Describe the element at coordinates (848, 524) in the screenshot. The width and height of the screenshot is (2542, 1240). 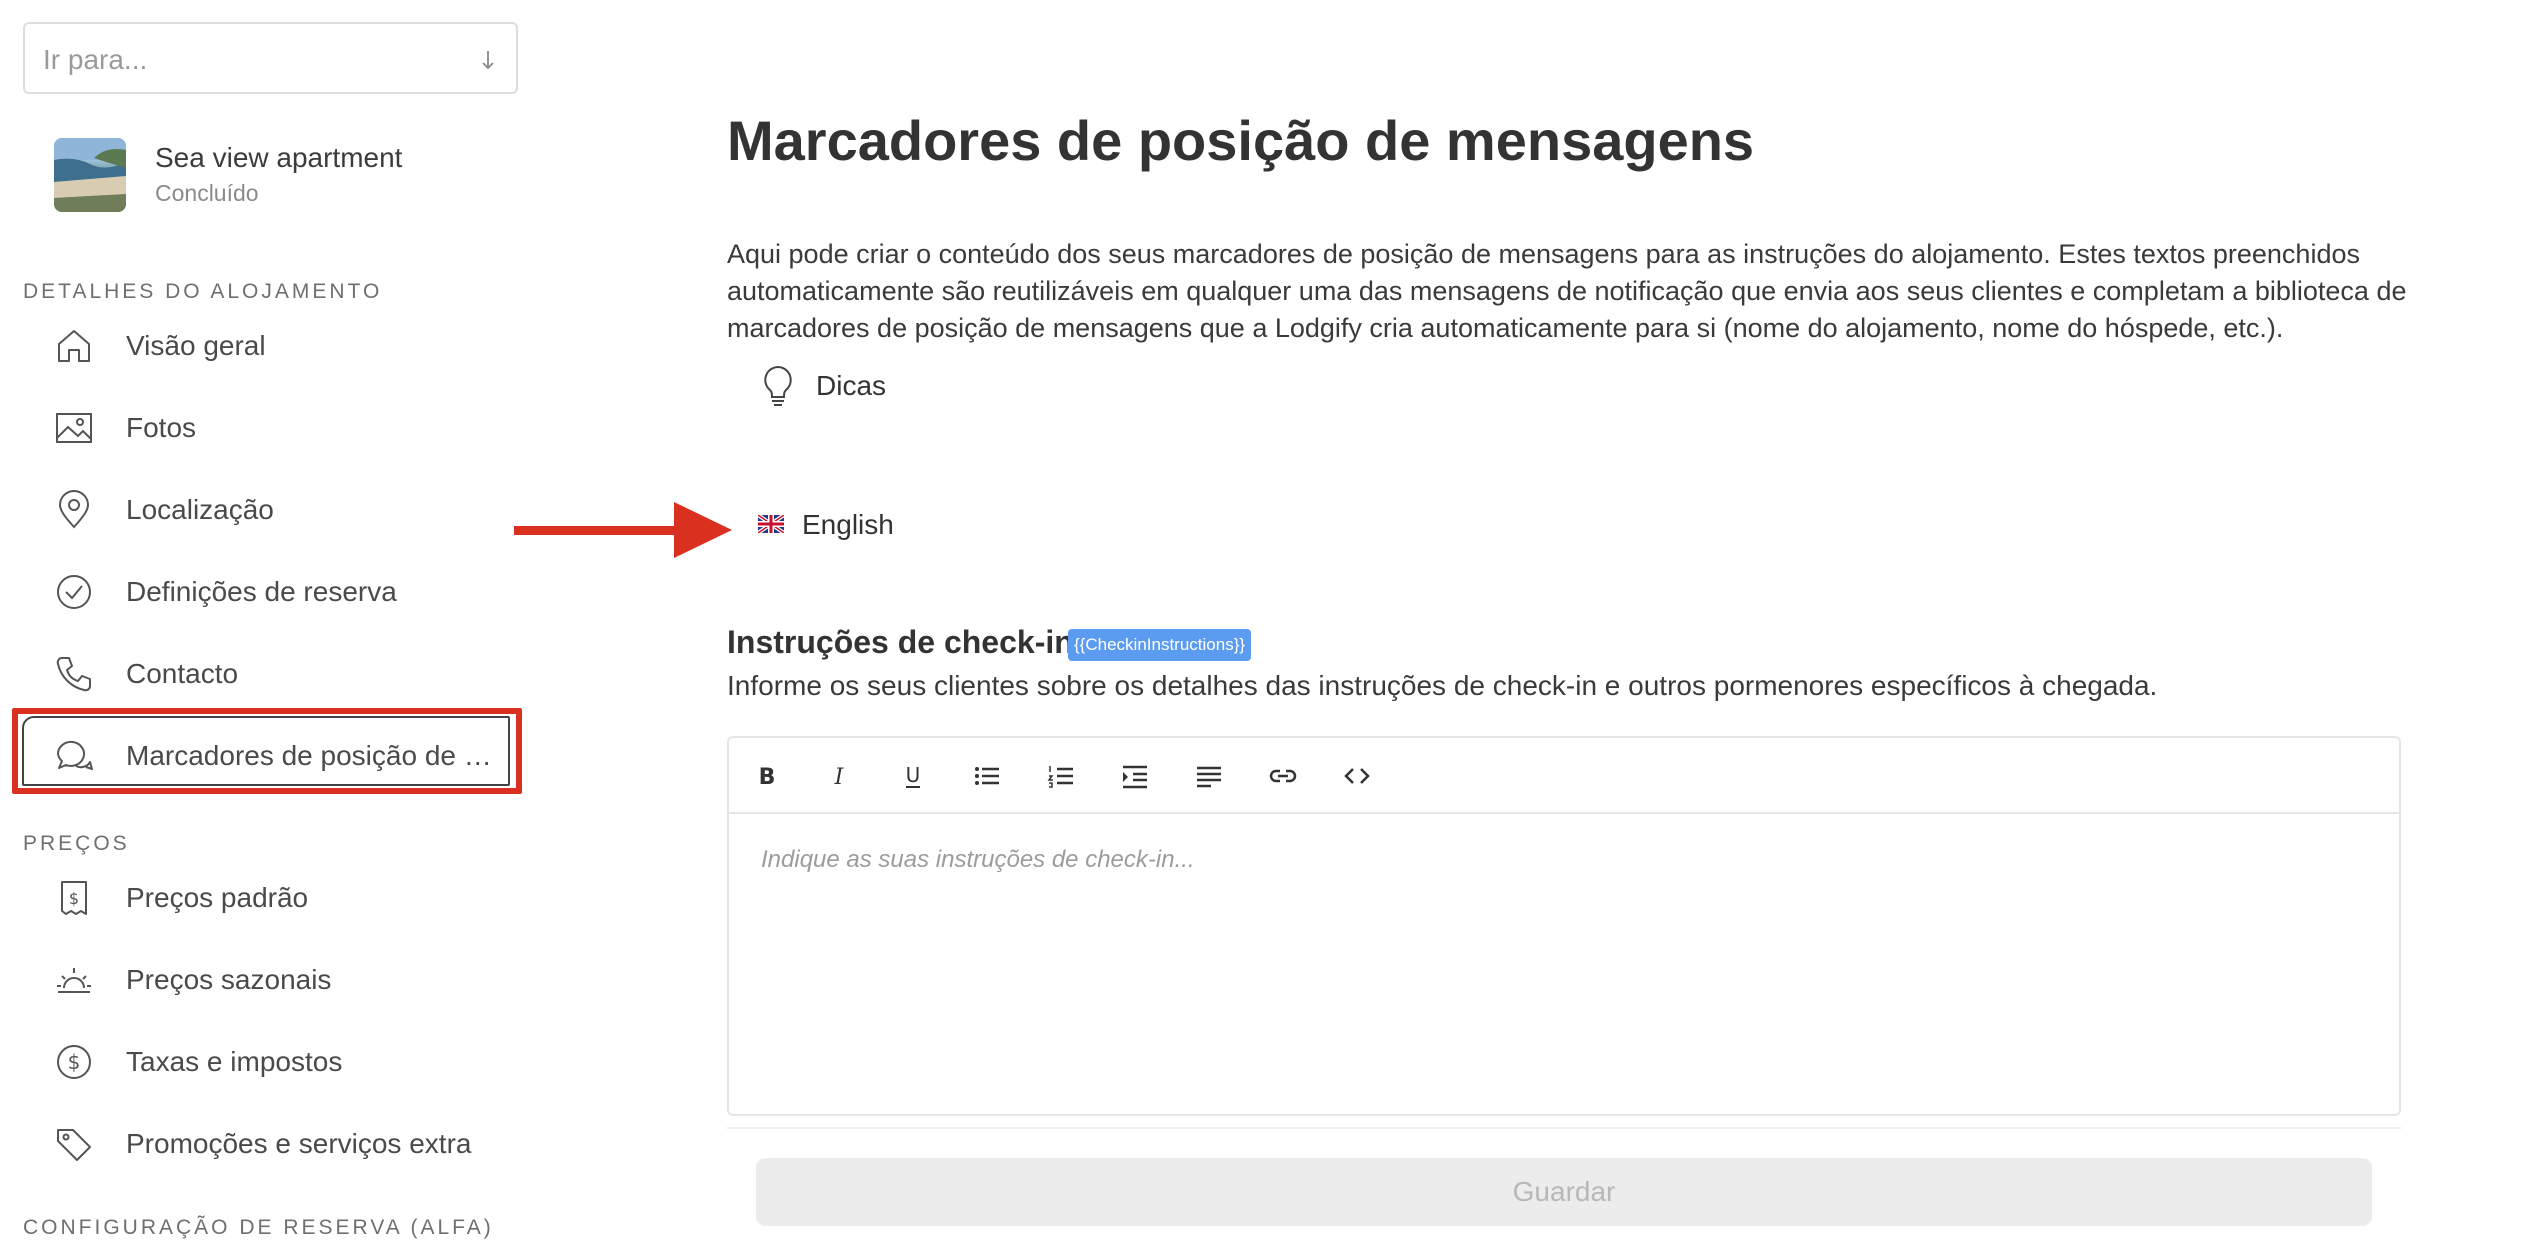
I see `language-label: English` at that location.